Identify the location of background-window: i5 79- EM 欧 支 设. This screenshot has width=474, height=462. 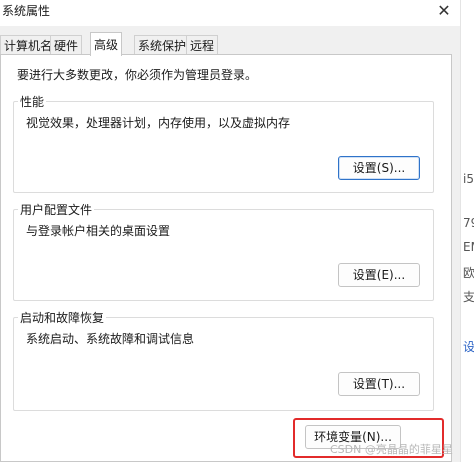
(467, 231).